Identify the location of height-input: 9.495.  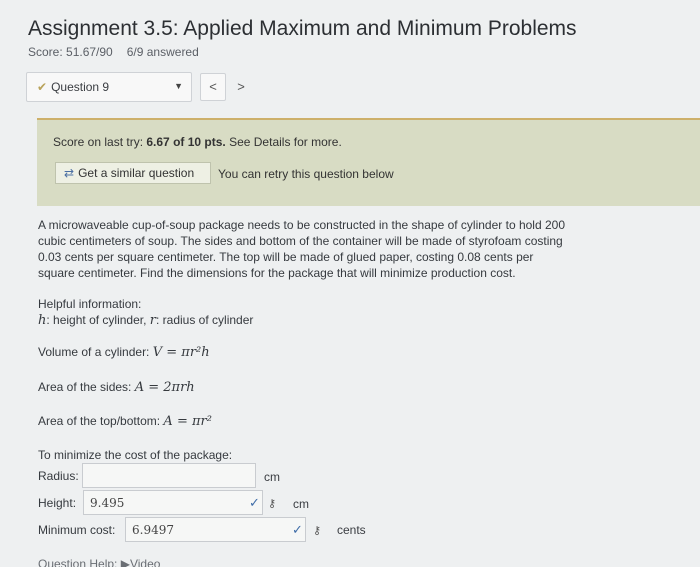
(173, 502).